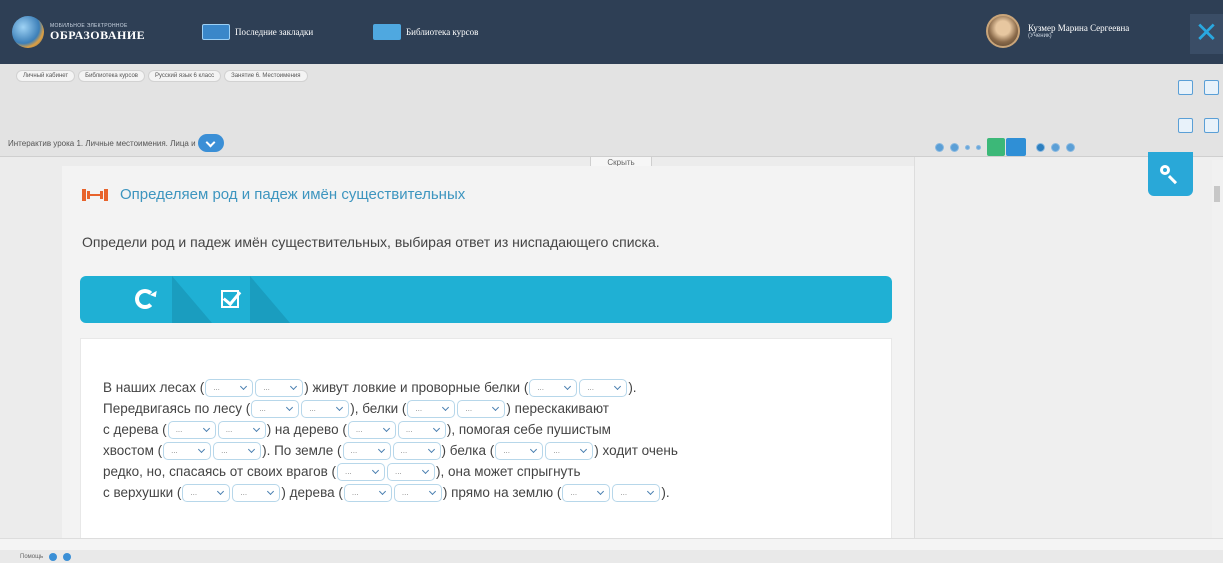  Describe the element at coordinates (1211, 87) in the screenshot. I see `image-icon` at that location.